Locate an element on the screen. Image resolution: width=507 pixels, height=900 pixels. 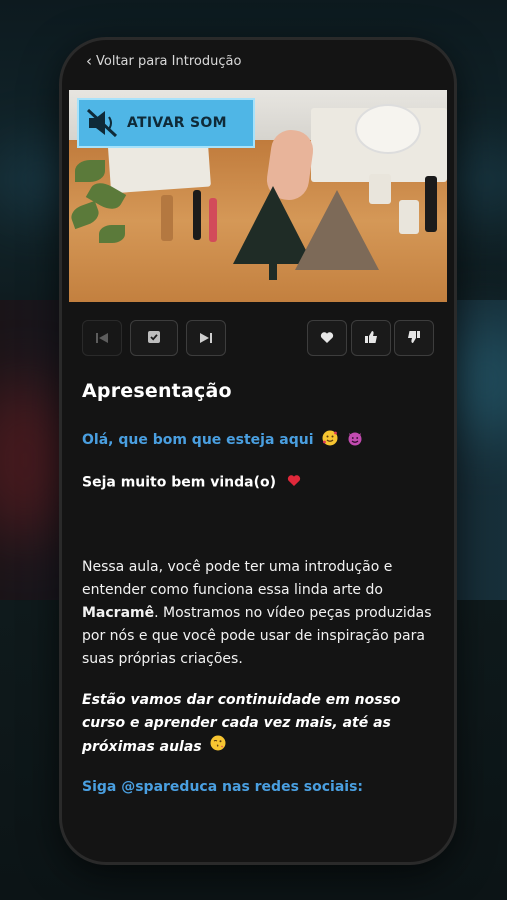
like-button is located at coordinates (371, 338).